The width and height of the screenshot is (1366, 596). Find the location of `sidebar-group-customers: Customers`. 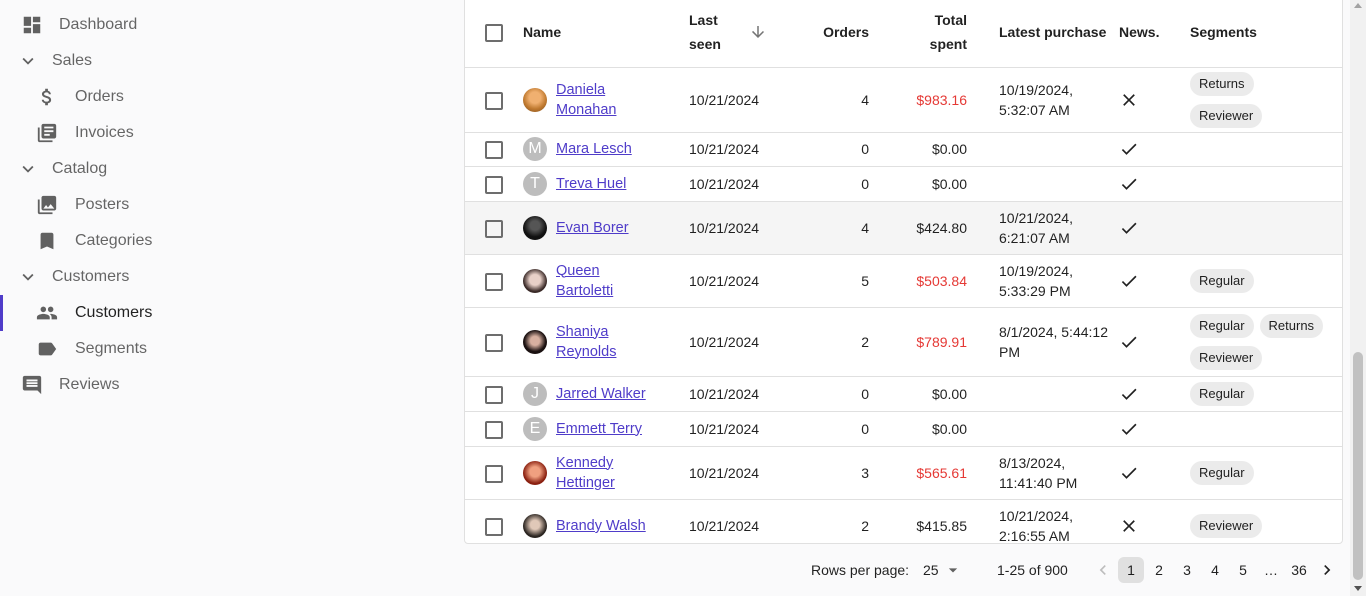

sidebar-group-customers: Customers is located at coordinates (120, 277).